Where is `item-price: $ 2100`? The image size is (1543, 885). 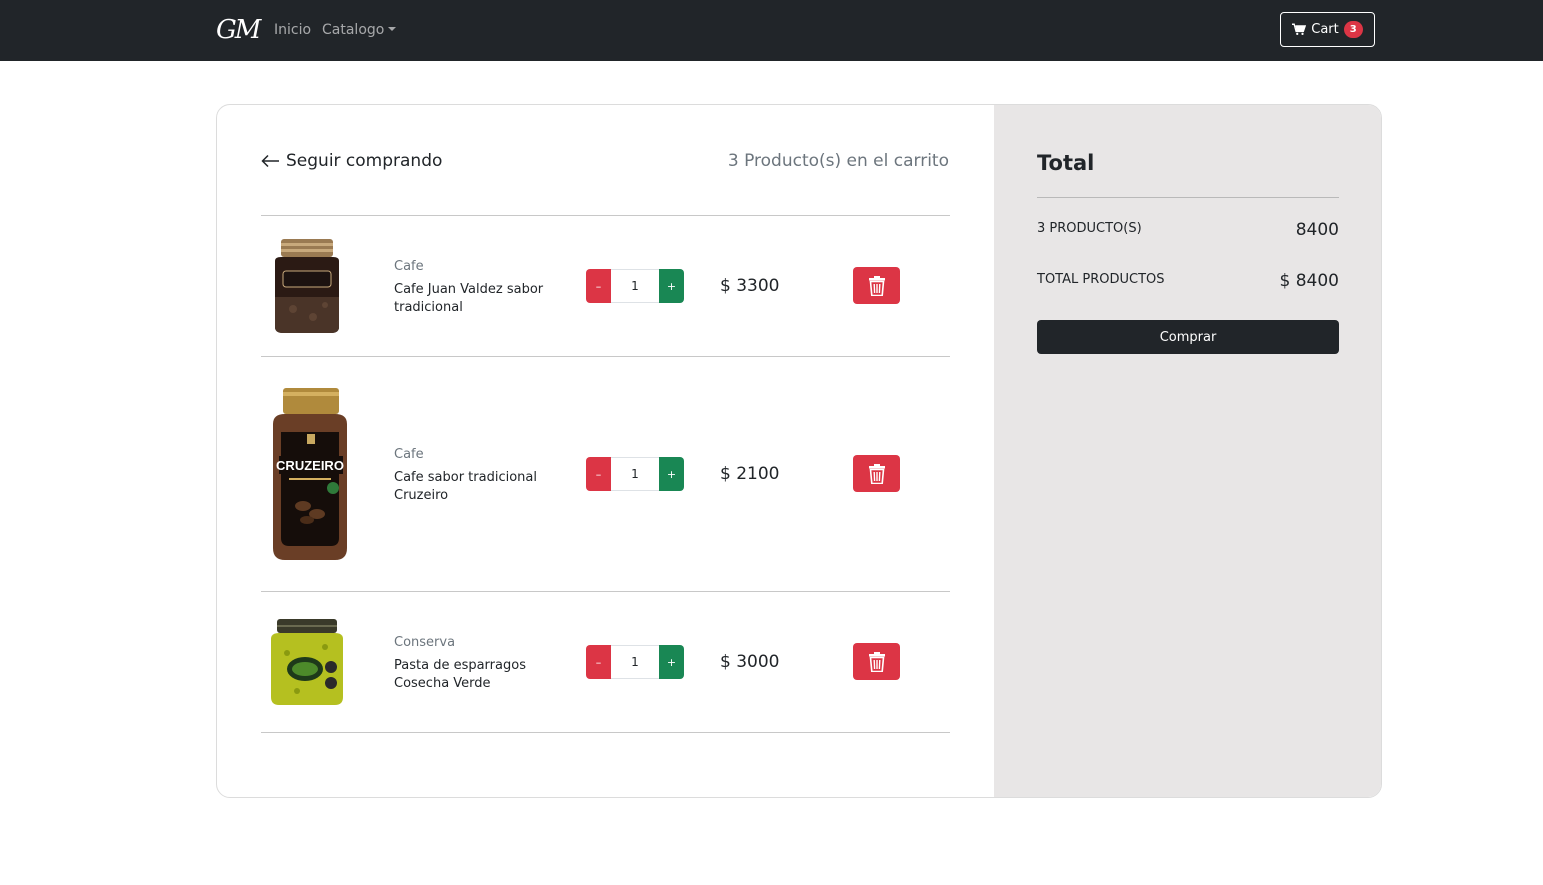 item-price: $ 2100 is located at coordinates (750, 474).